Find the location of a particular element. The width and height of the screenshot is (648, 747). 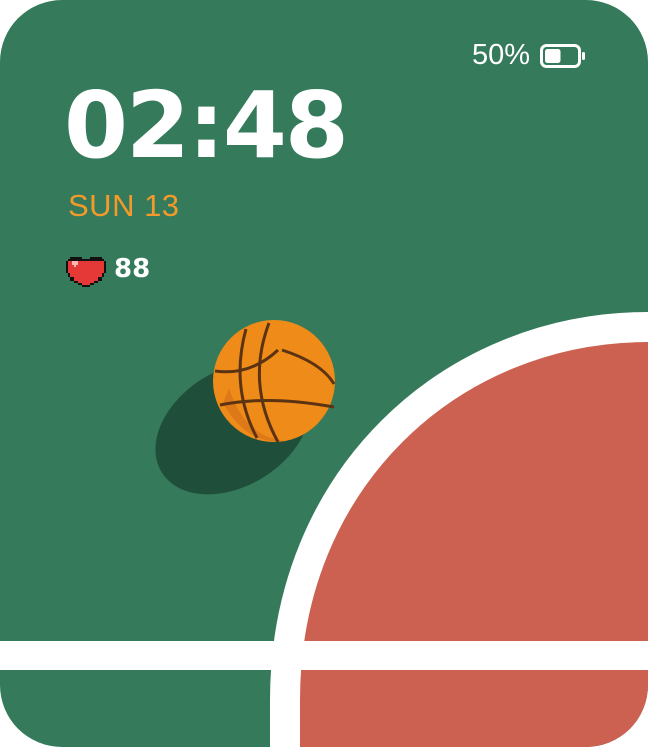

heart-rate-value: 88 is located at coordinates (132, 269).